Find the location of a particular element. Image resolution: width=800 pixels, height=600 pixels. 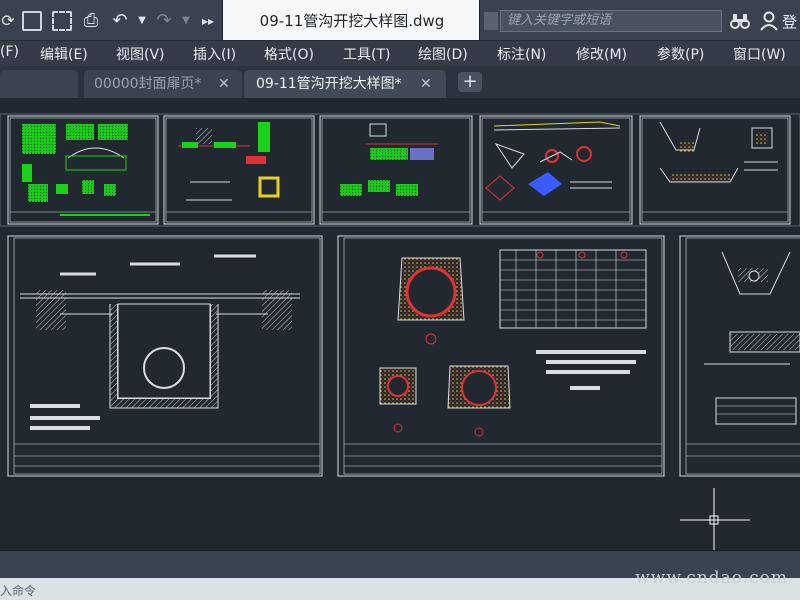

document-title: 09-11管沟开挖大样图.dwg is located at coordinates (352, 21).